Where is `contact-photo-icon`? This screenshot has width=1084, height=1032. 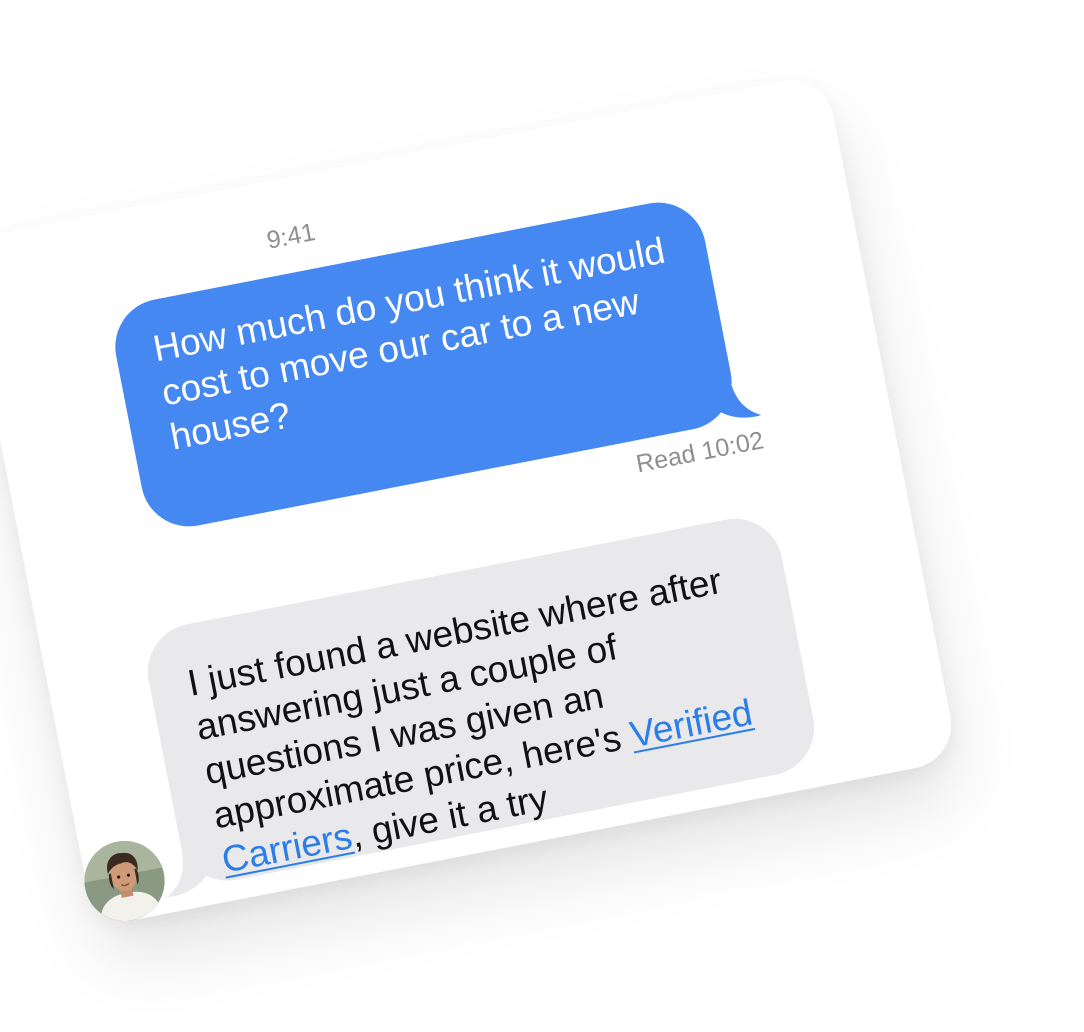 contact-photo-icon is located at coordinates (124, 881).